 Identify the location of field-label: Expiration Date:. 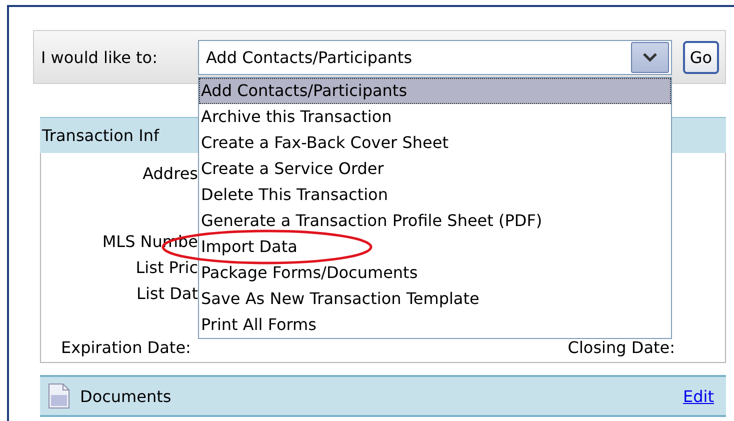
(126, 348).